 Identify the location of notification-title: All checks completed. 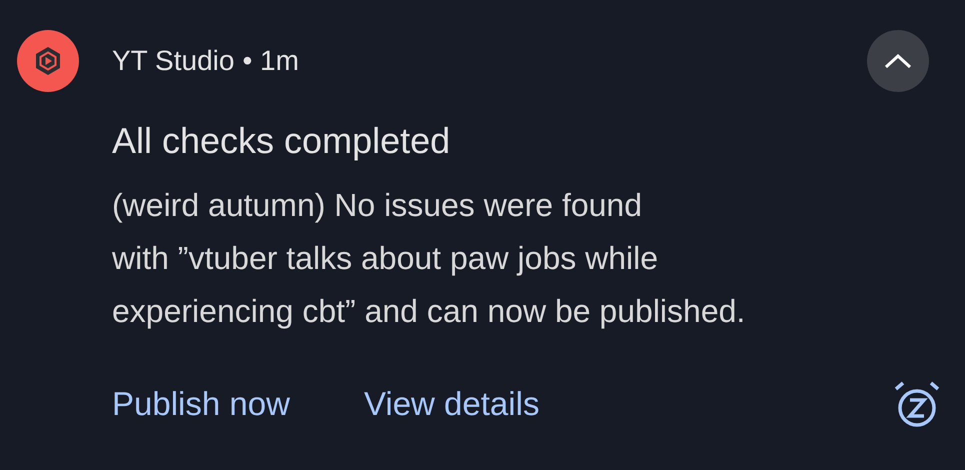
(282, 141).